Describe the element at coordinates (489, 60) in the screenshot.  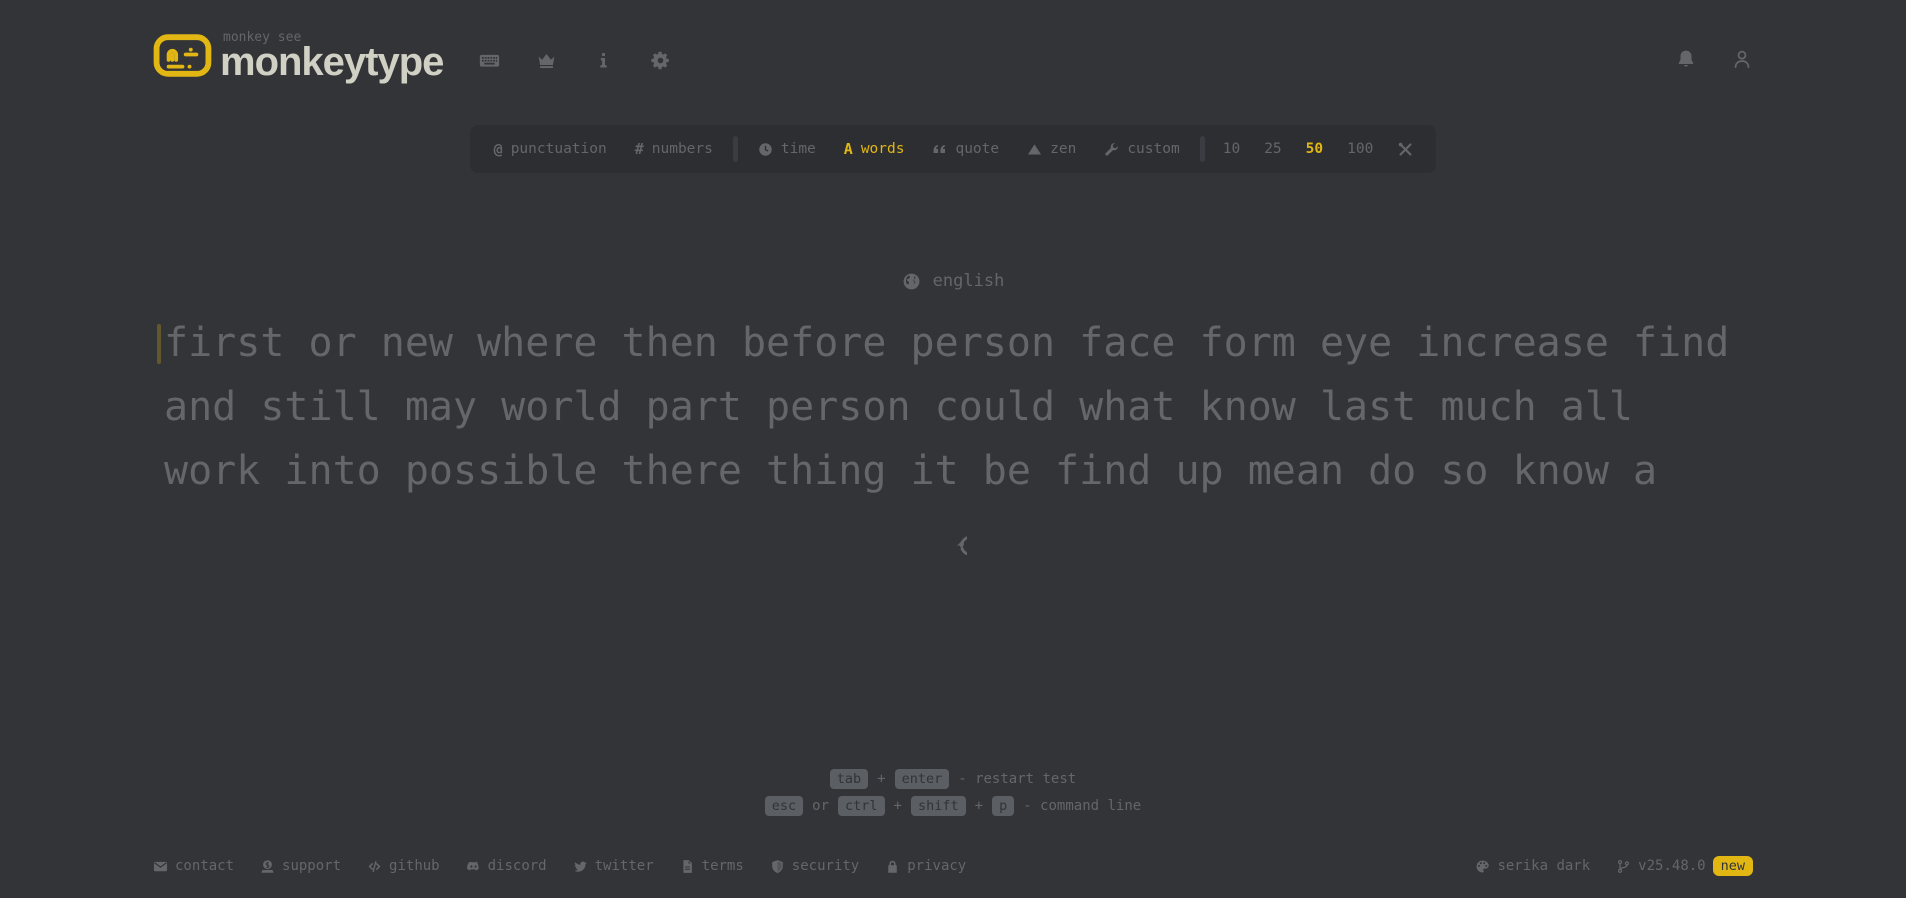
I see `keyboard-icon` at that location.